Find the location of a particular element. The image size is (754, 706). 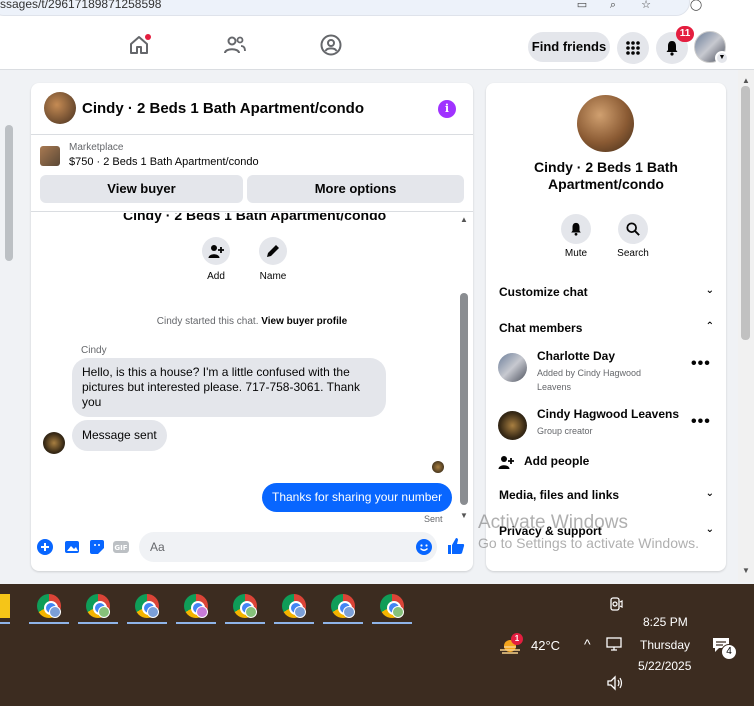

scroll-up-arrow: ▲ is located at coordinates (464, 219).